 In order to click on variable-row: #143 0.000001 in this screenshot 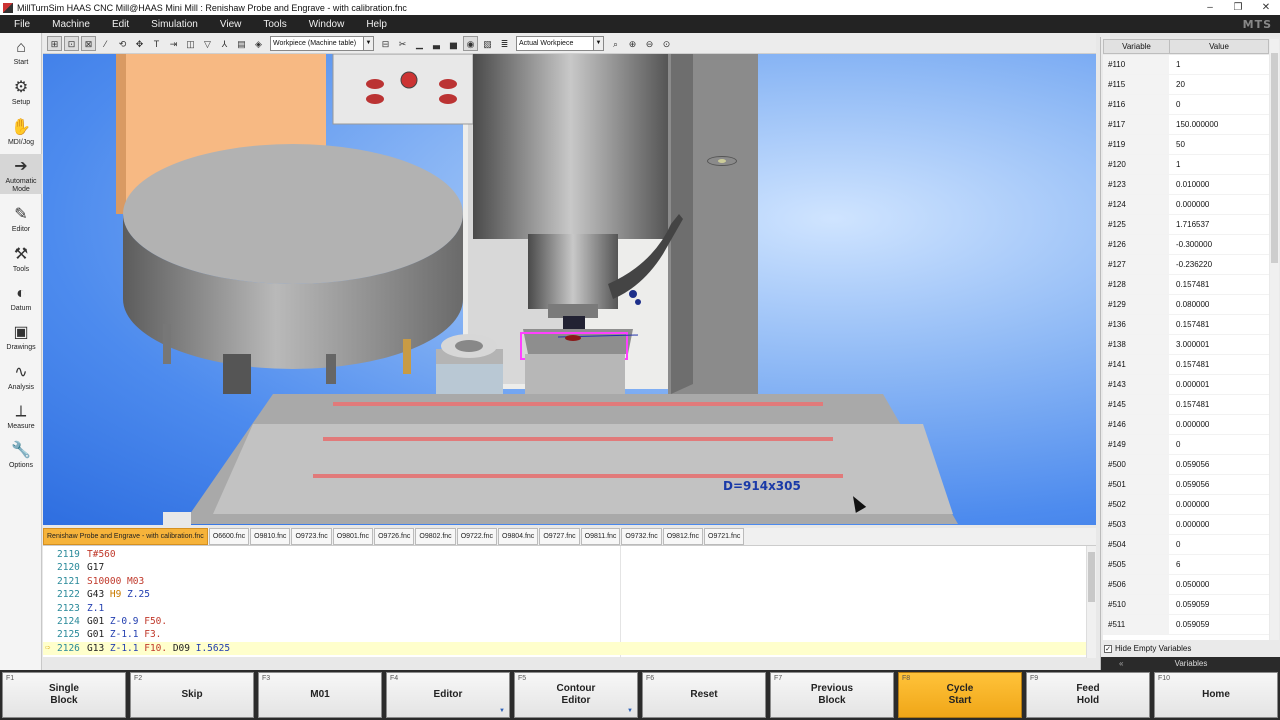, I will do `click(1186, 385)`.